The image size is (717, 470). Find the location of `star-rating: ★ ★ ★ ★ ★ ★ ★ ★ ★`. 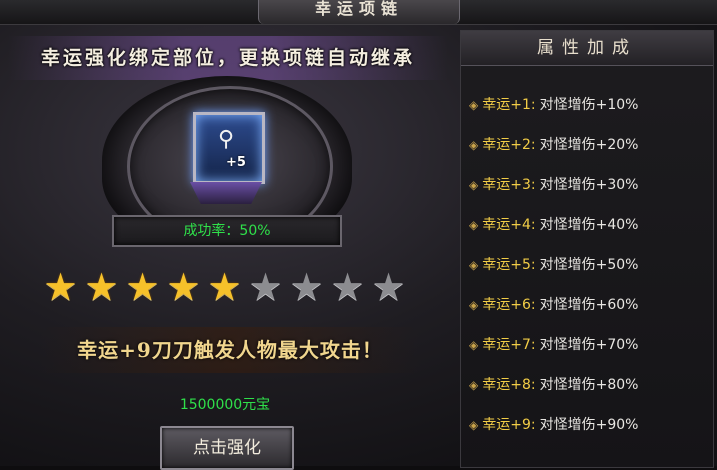

star-rating: ★ ★ ★ ★ ★ ★ ★ ★ ★ is located at coordinates (224, 287).